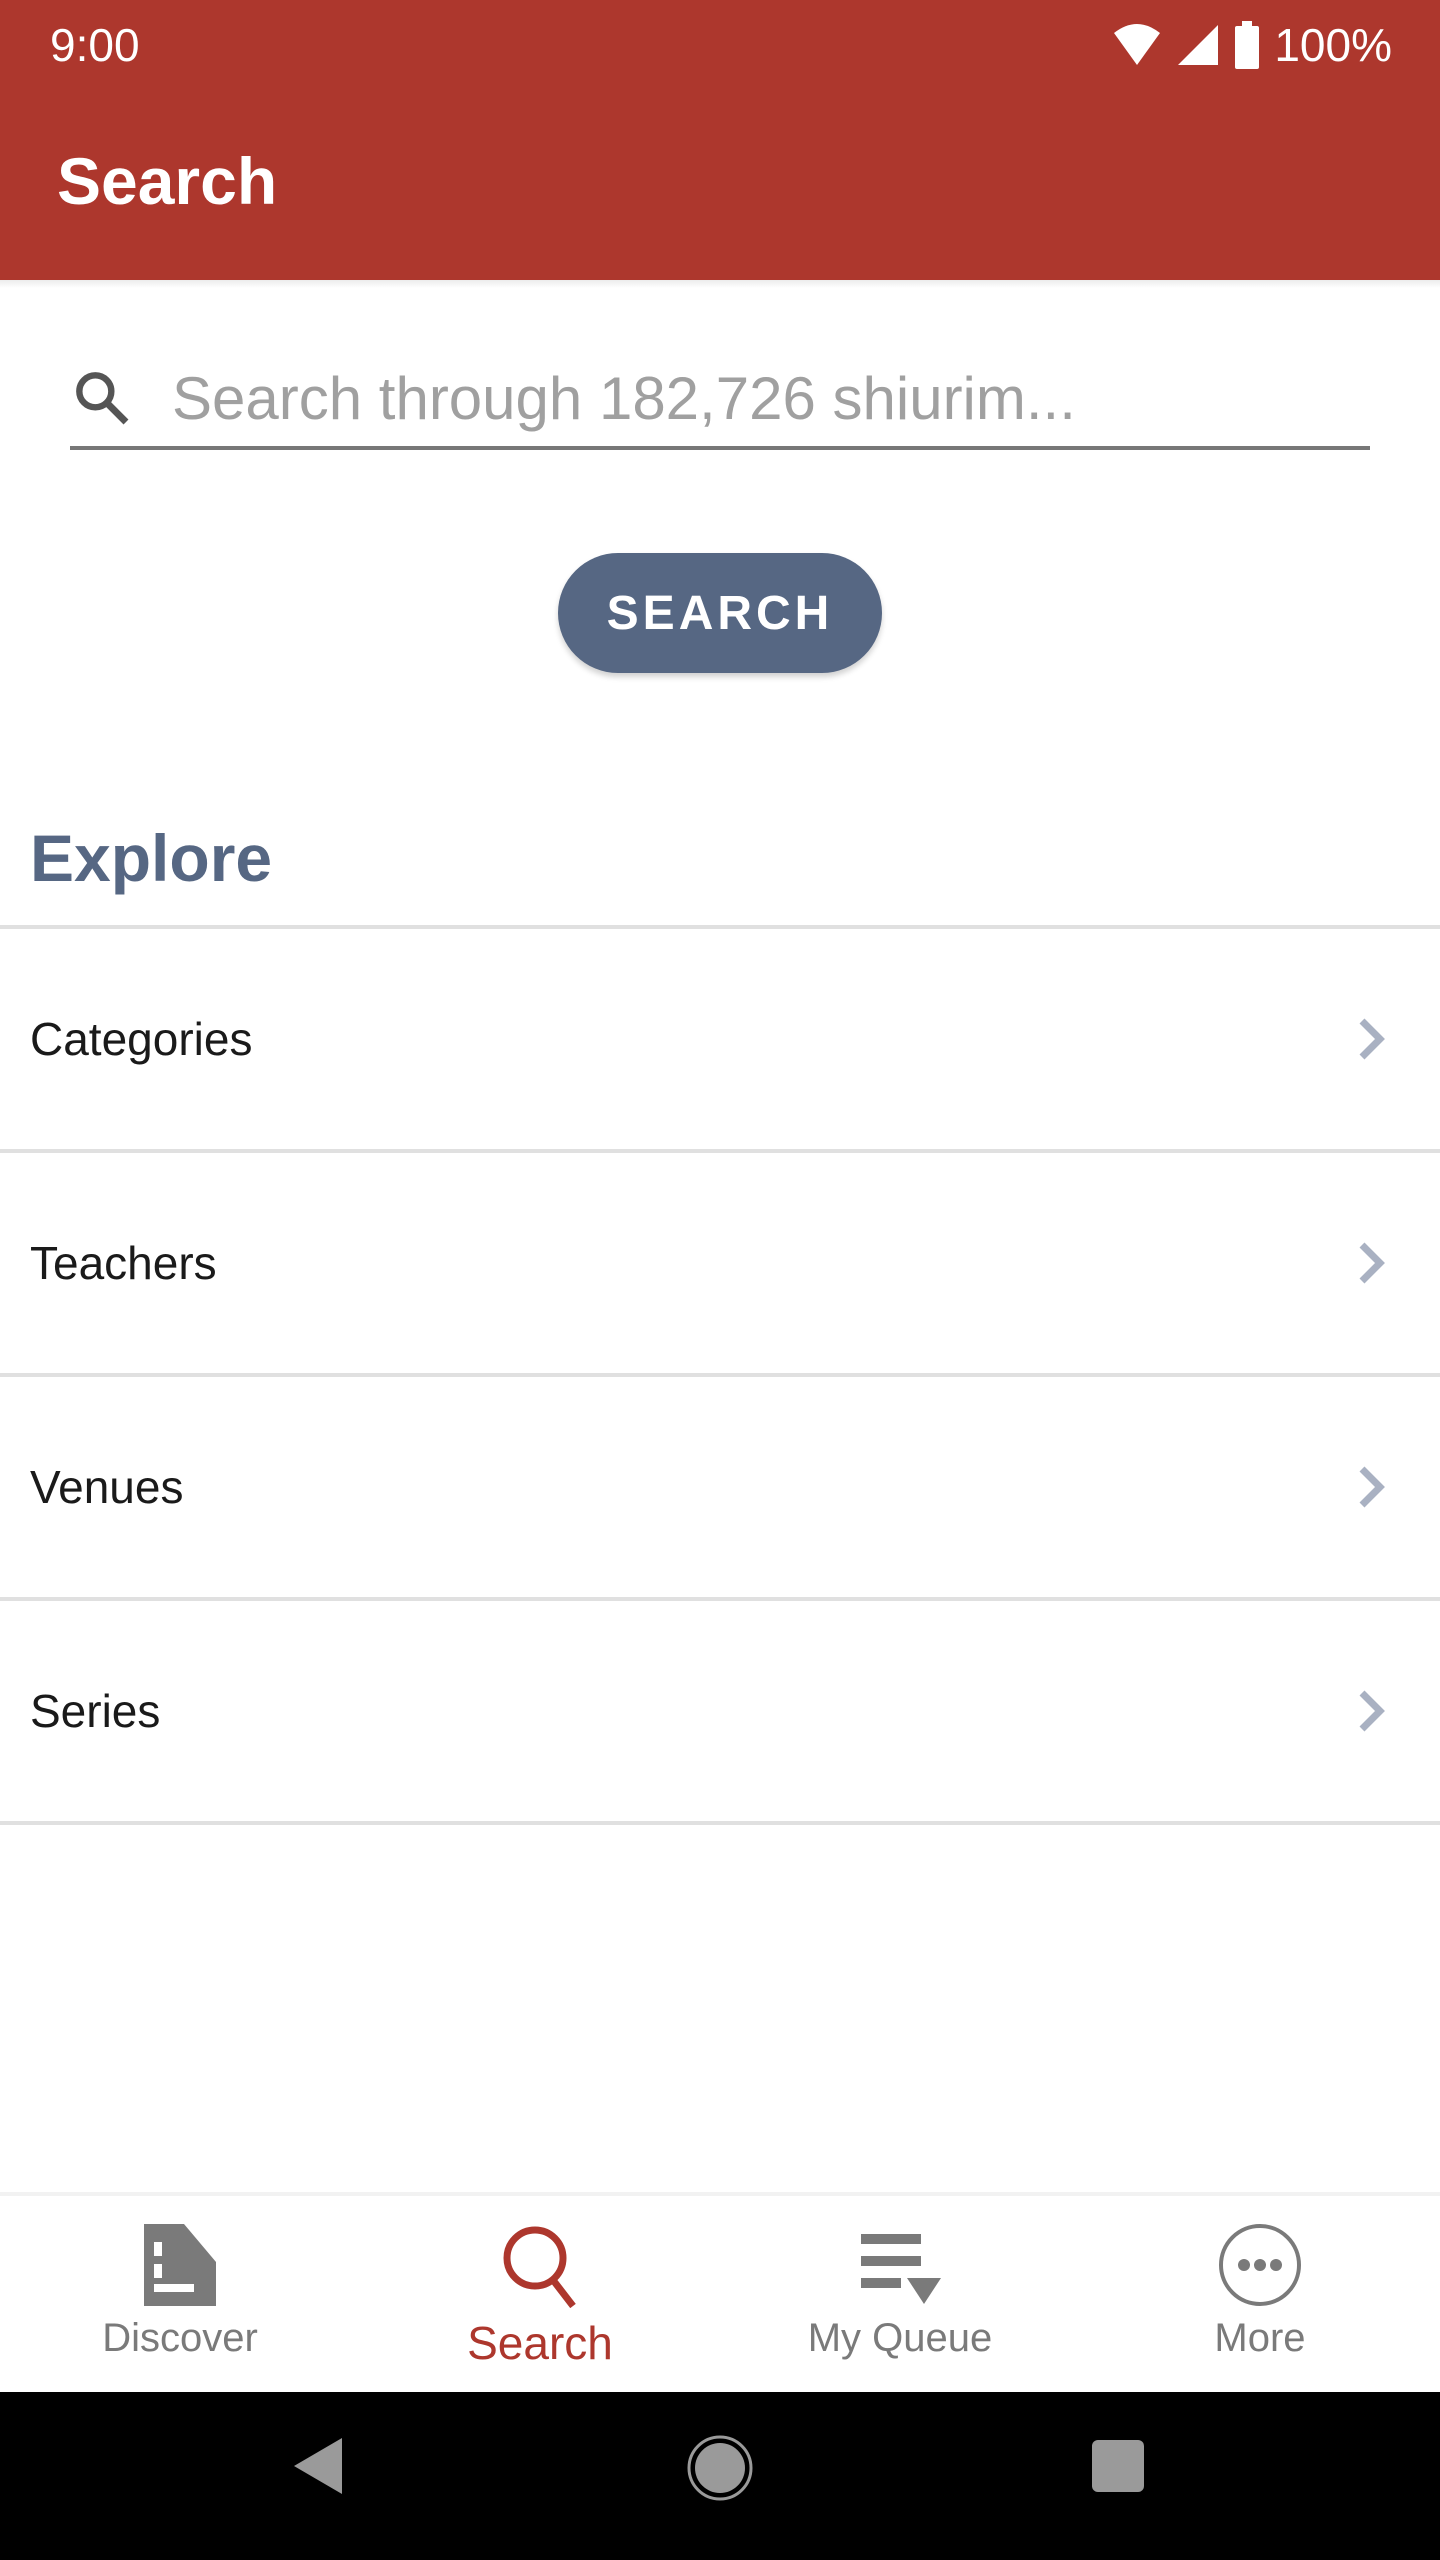 The width and height of the screenshot is (1440, 2560). What do you see at coordinates (1137, 44) in the screenshot?
I see `wifi-icon` at bounding box center [1137, 44].